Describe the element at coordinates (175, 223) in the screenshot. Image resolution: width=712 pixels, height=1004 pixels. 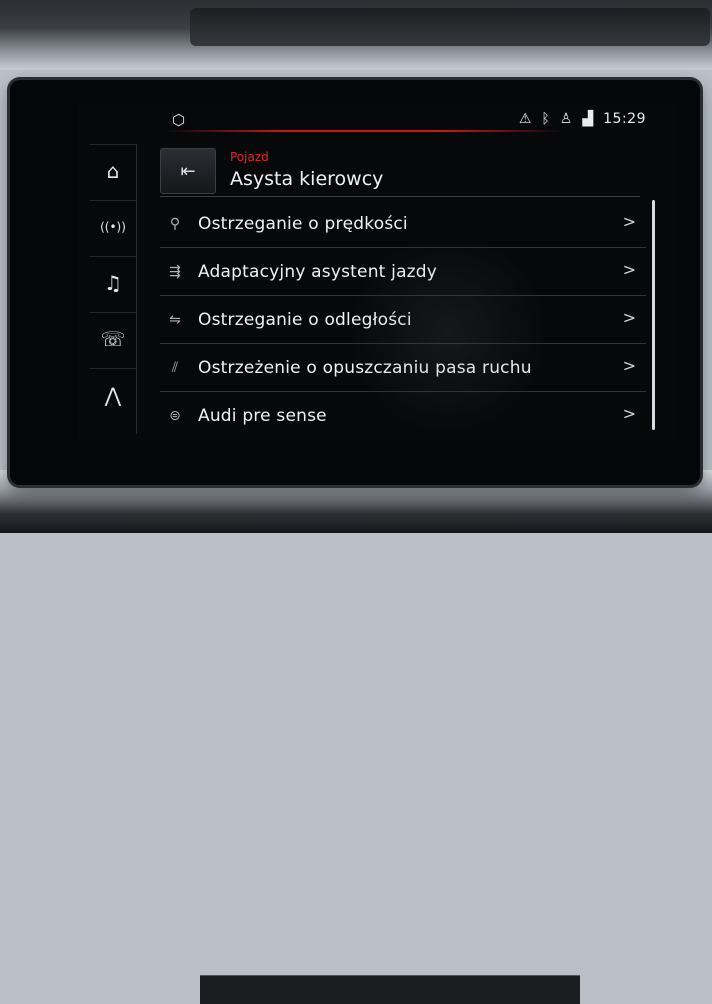
I see `speed-warning-icon: ⚲` at that location.